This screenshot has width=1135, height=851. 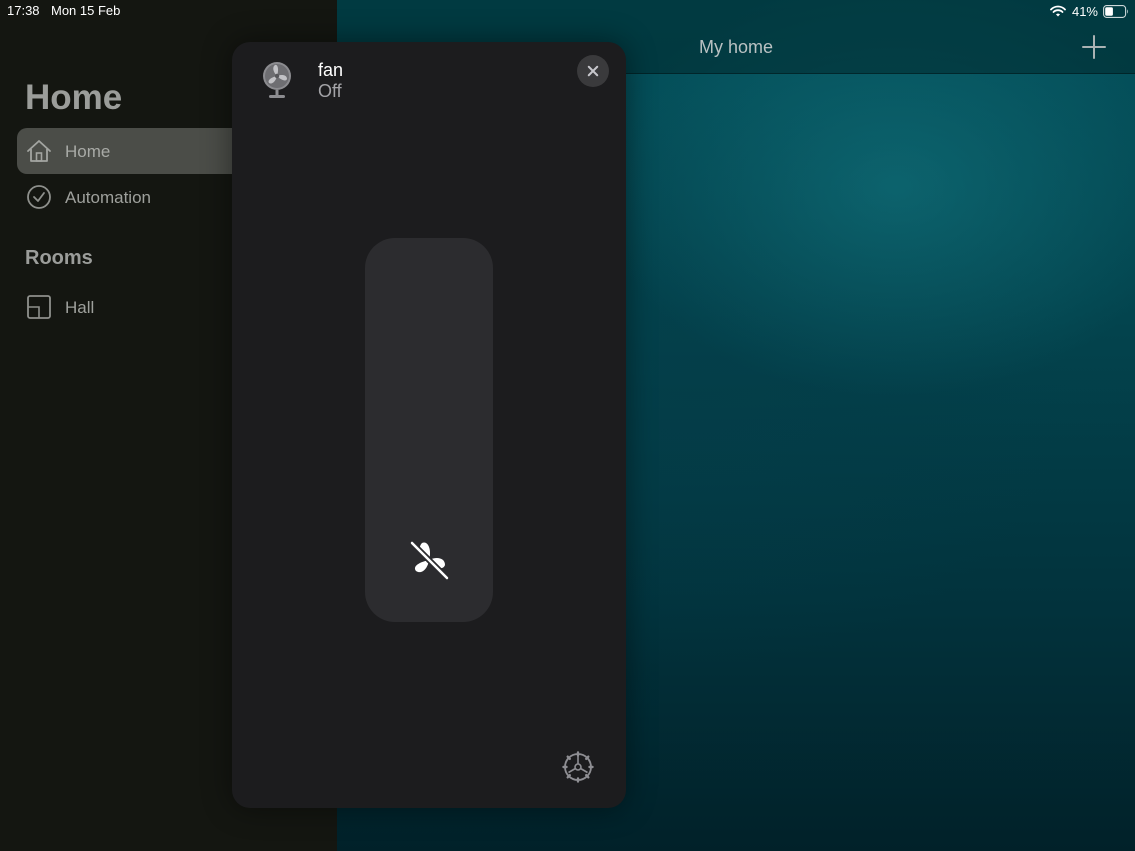 What do you see at coordinates (1084, 11) in the screenshot?
I see `battery-percentage: 41%` at bounding box center [1084, 11].